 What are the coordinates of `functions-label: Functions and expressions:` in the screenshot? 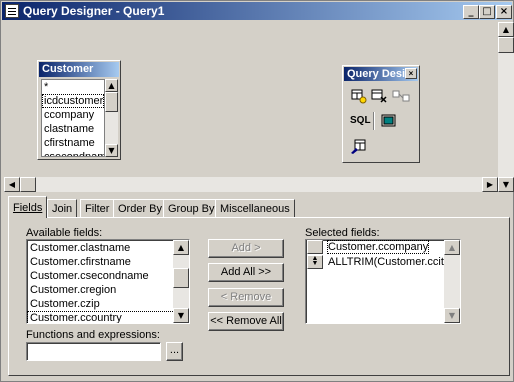 It's located at (93, 335).